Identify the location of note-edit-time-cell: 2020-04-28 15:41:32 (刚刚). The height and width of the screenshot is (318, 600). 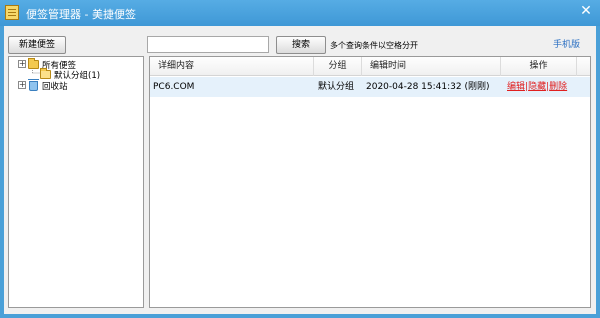
(428, 87).